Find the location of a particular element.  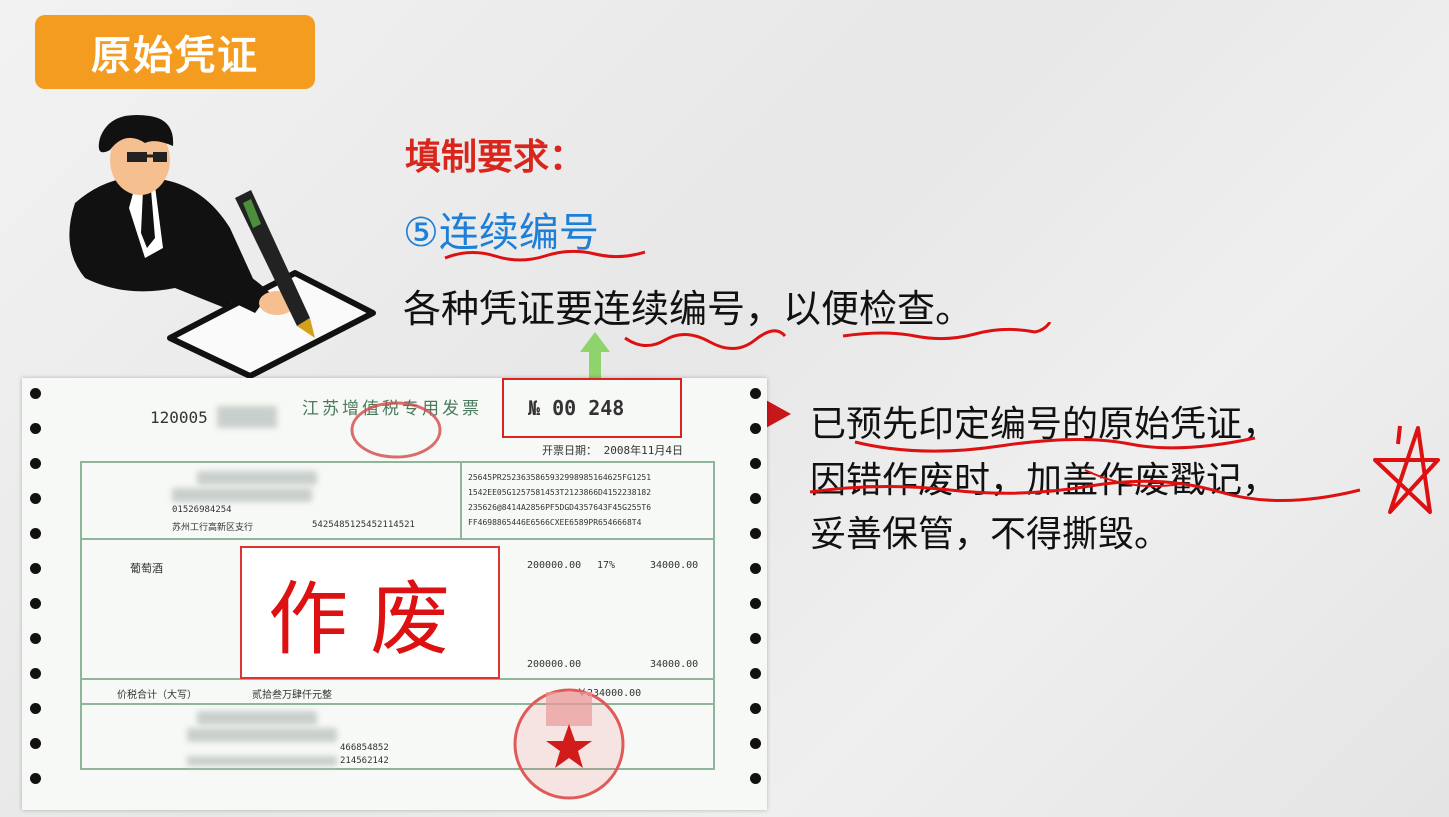

total-words-label: 价税合计（大写） is located at coordinates (157, 695).